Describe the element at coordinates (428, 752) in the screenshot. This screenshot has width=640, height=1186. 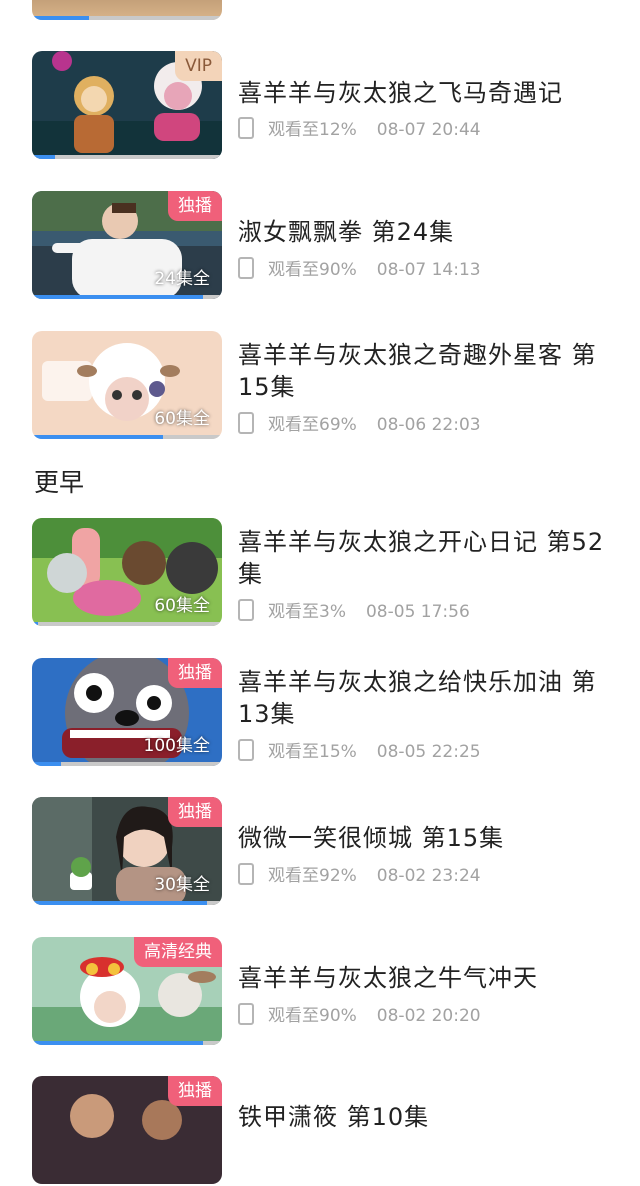
I see `watch-date: 08-05 22:25` at that location.